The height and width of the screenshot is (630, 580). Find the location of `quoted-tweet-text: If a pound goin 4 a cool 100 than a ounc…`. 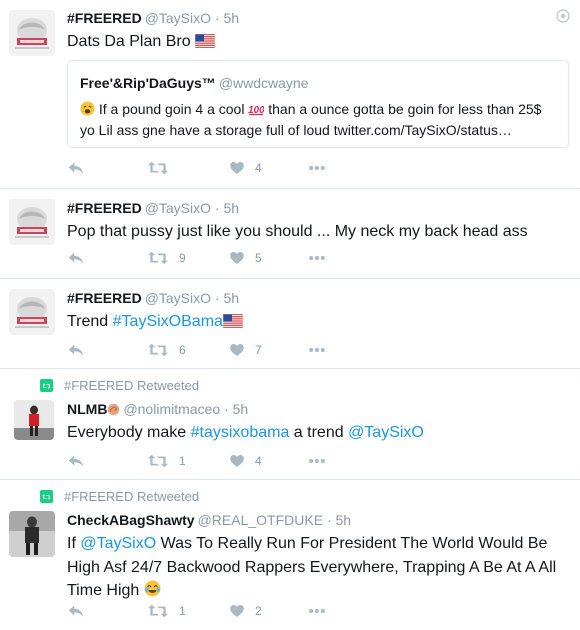

quoted-tweet-text: If a pound goin 4 a cool 100 than a ounc… is located at coordinates (319, 120).